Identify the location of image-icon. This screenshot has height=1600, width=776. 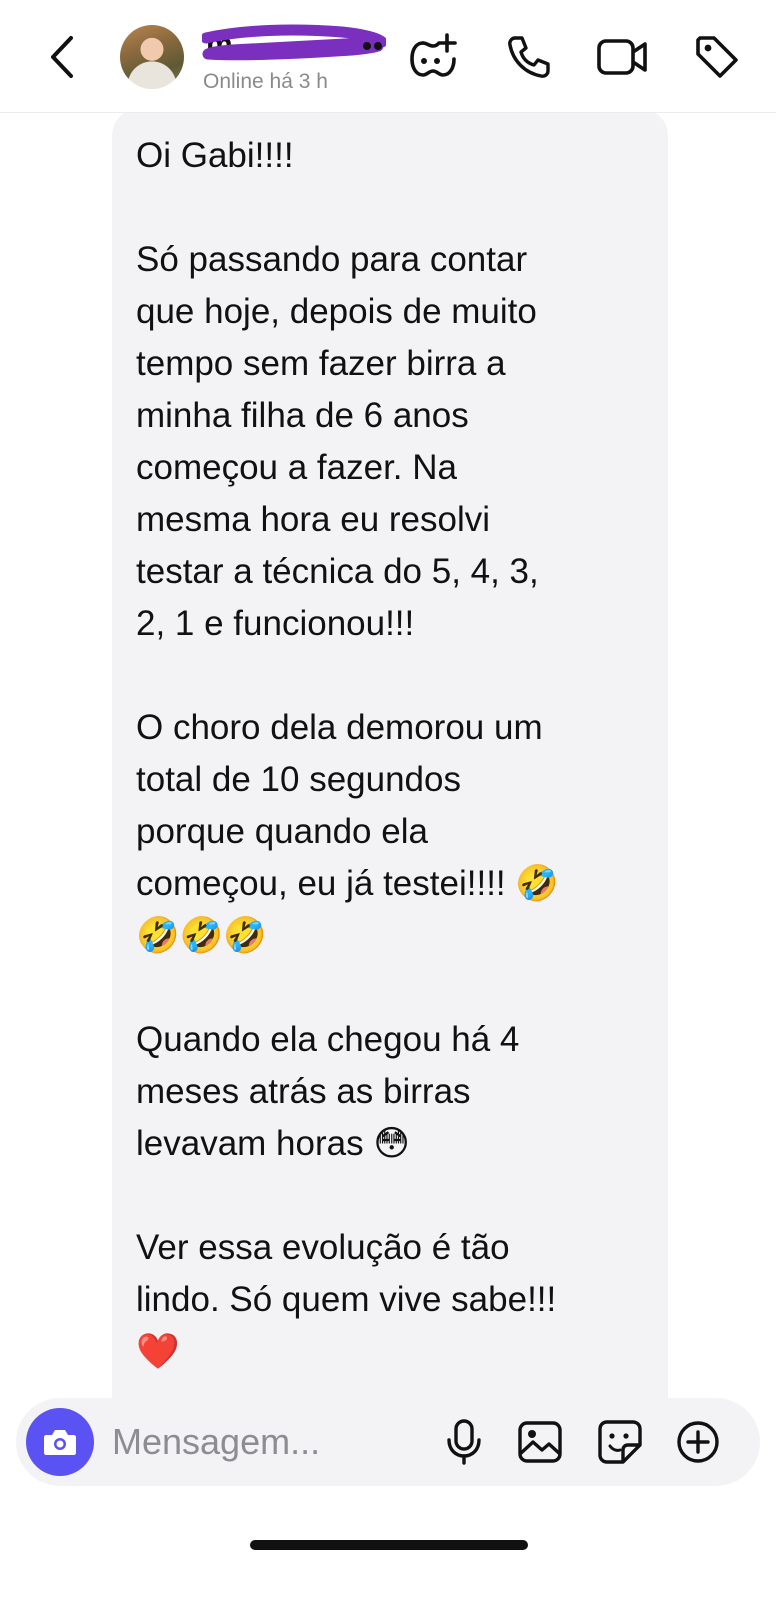
(540, 1442).